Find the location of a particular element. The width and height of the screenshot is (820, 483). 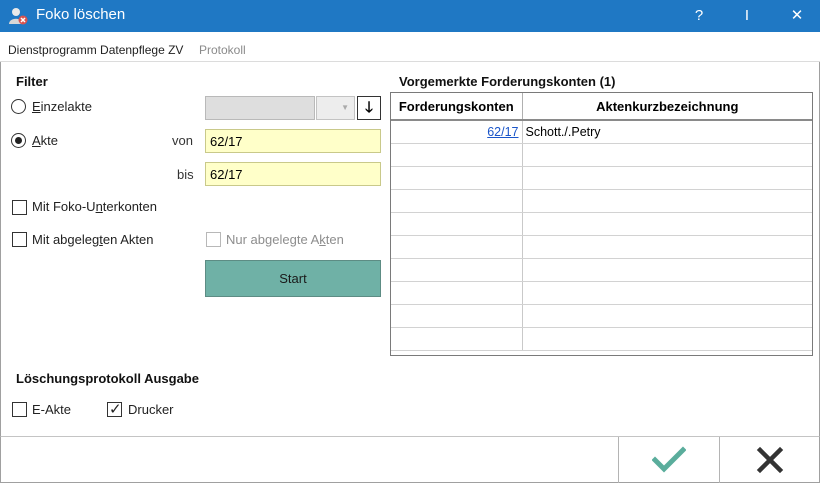

konto-cell: 62/17 is located at coordinates (457, 132).